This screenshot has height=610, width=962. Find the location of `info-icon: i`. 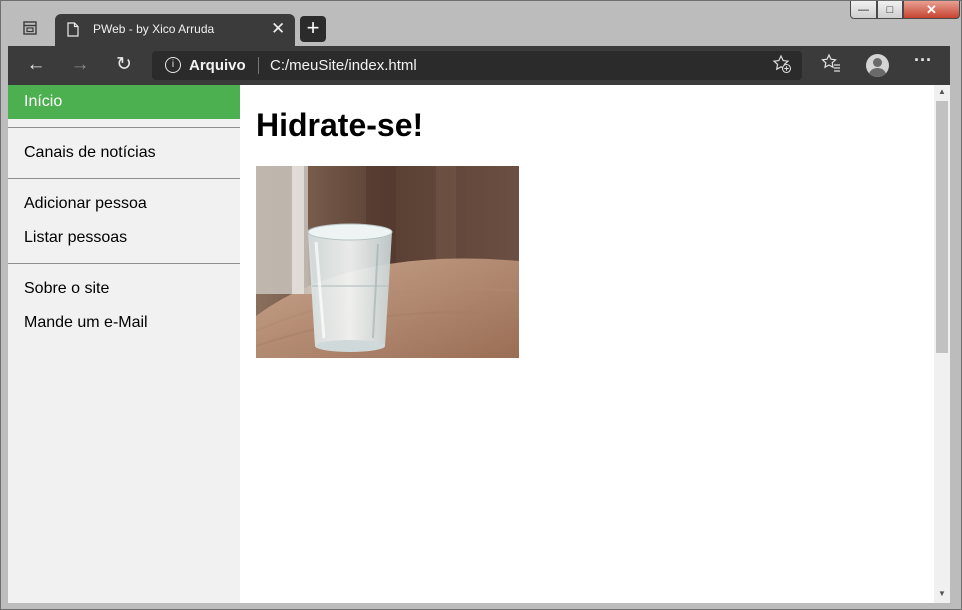

info-icon: i is located at coordinates (173, 65).